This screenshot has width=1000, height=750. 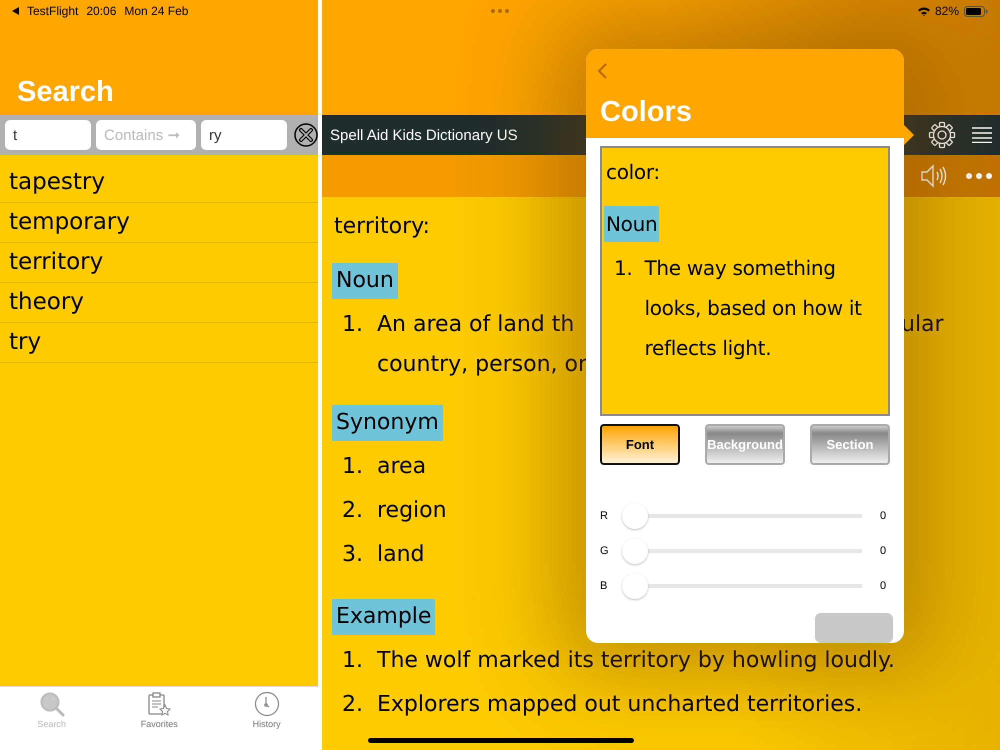 I want to click on result-item: tapestry, so click(x=159, y=183).